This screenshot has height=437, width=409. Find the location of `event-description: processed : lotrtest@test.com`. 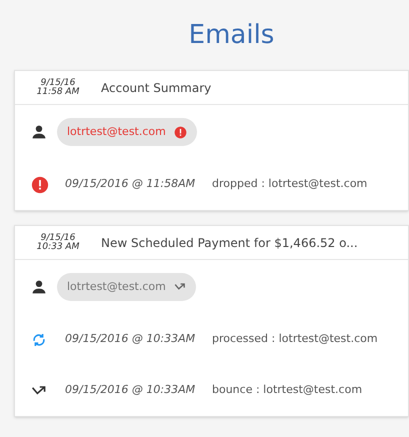

event-description: processed : lotrtest@test.com is located at coordinates (295, 339).